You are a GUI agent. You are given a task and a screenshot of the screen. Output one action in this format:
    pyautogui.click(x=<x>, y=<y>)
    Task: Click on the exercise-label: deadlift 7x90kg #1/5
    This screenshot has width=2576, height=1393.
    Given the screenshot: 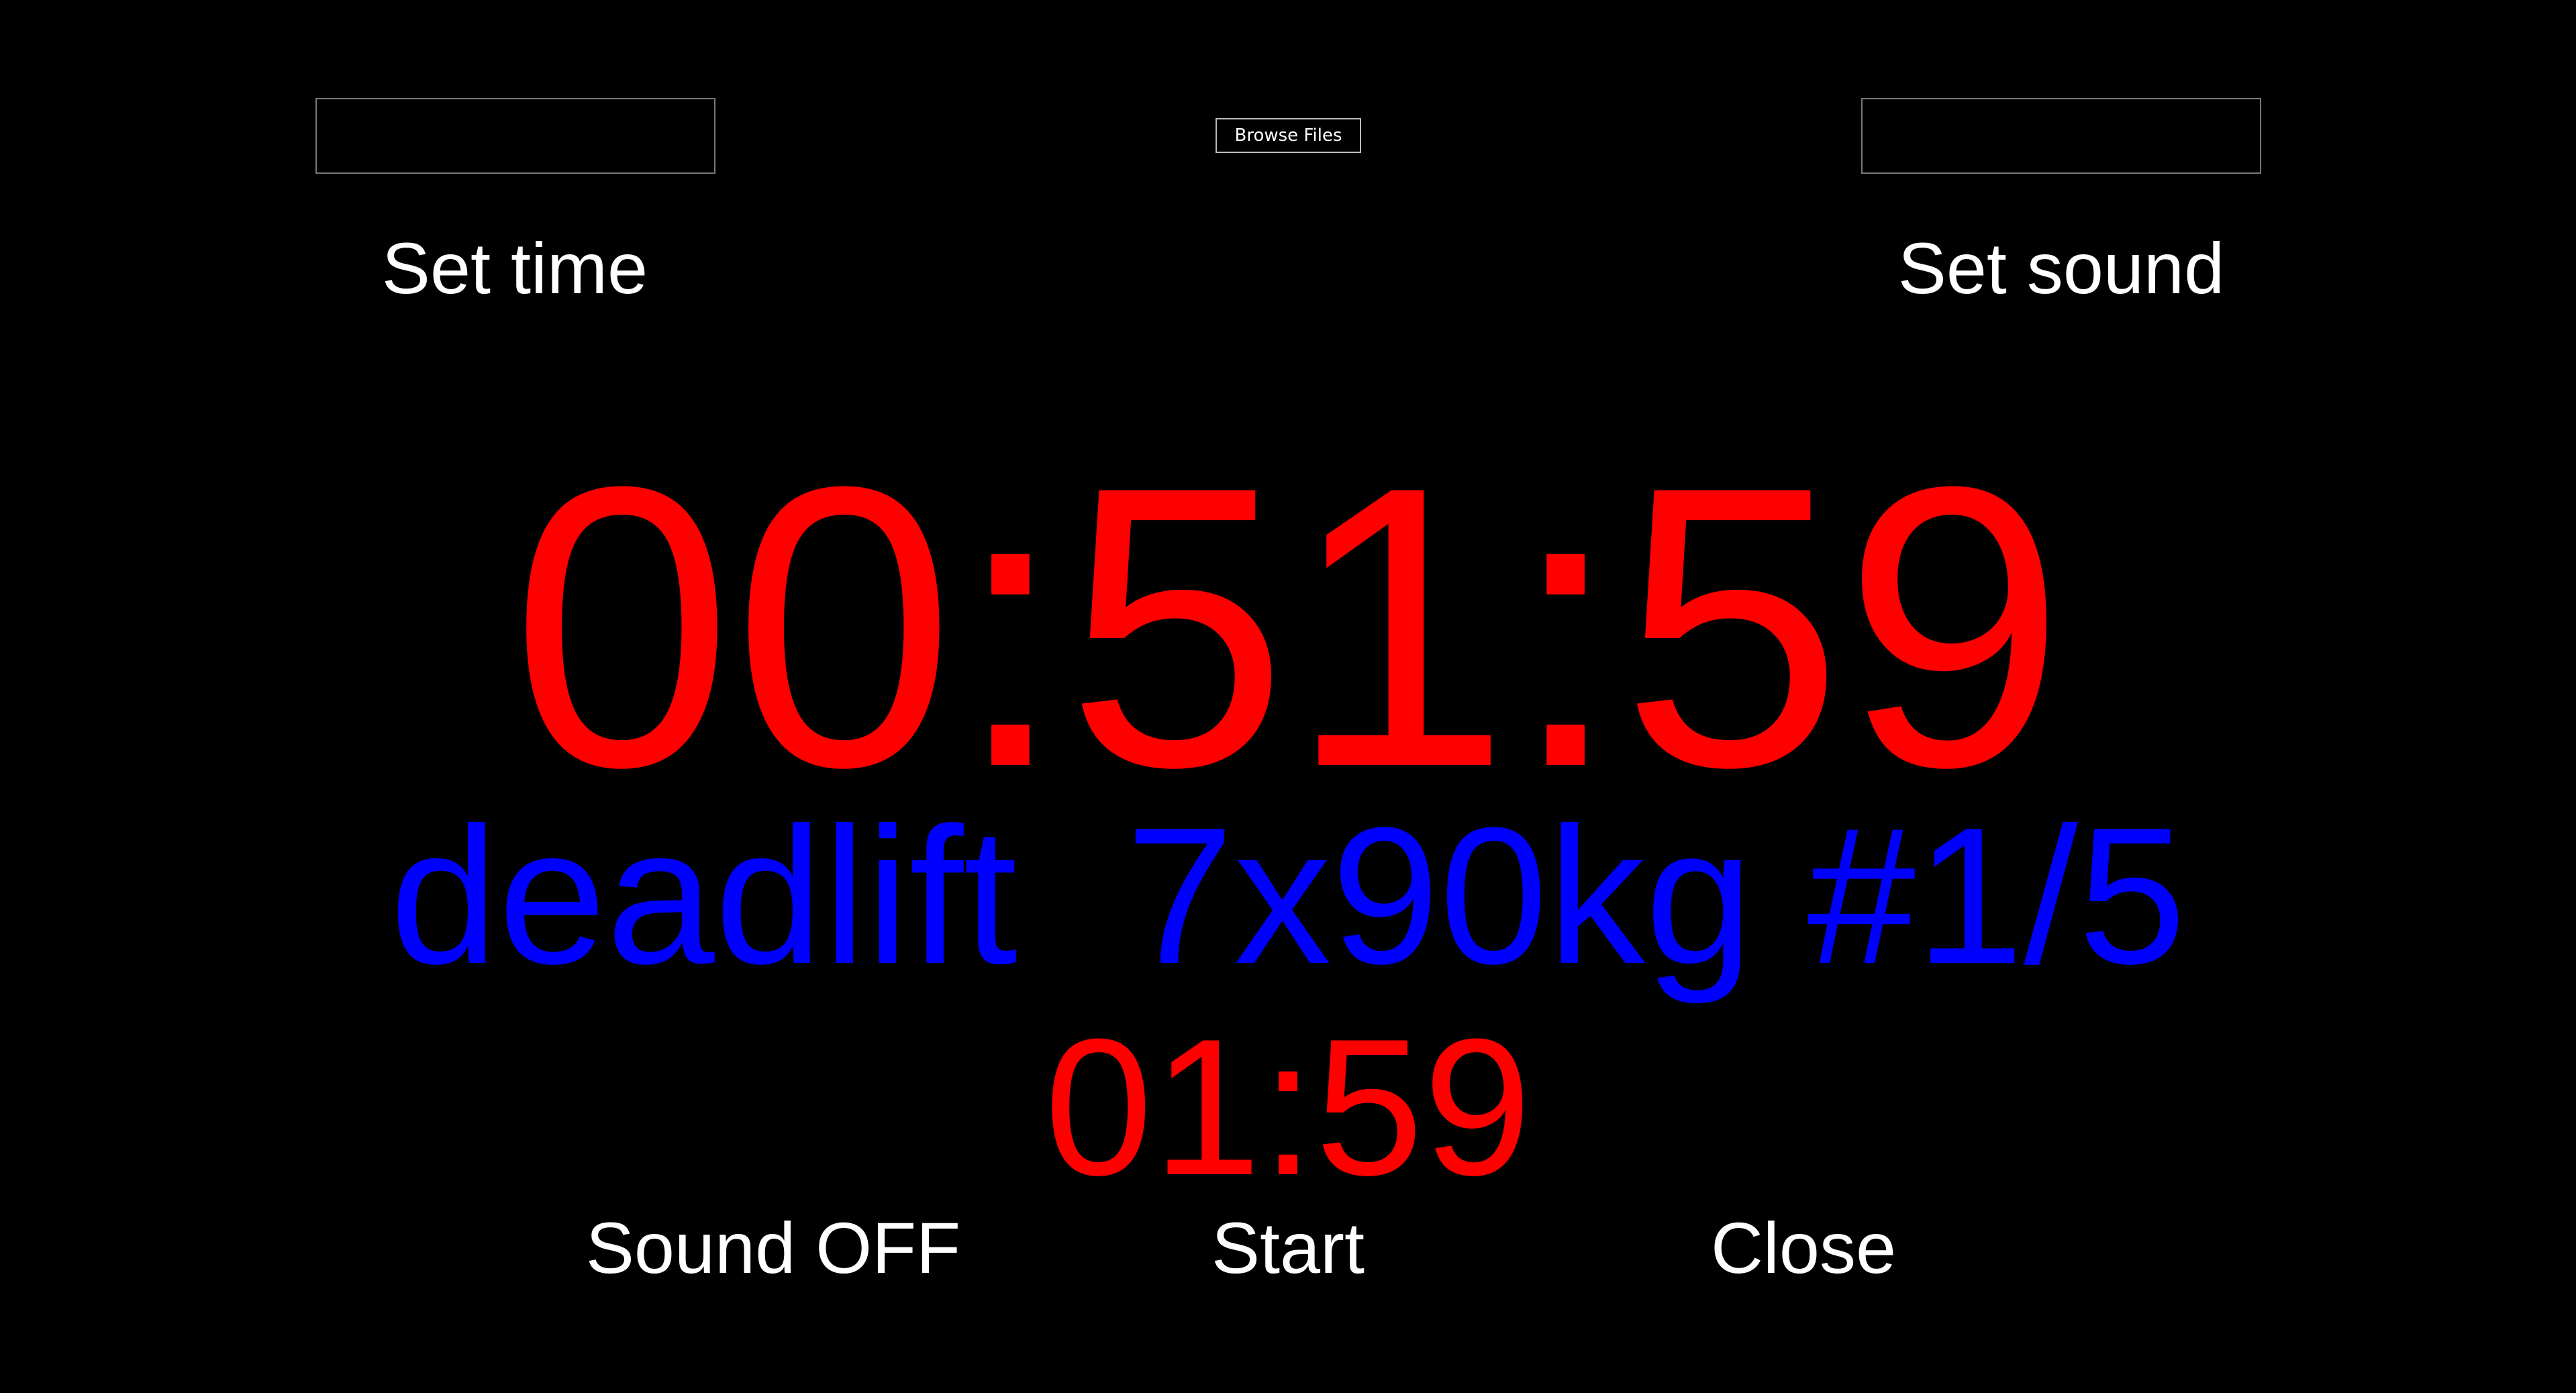 What is the action you would take?
    pyautogui.click(x=1288, y=895)
    